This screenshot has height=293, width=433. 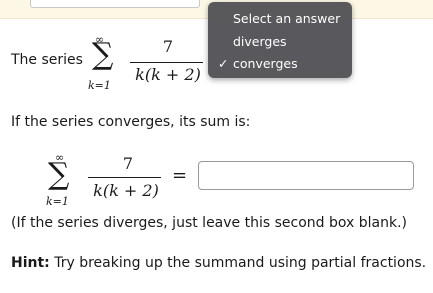 What do you see at coordinates (131, 122) in the screenshot?
I see `sum-question-prompt: If the series converges, its sum is:` at bounding box center [131, 122].